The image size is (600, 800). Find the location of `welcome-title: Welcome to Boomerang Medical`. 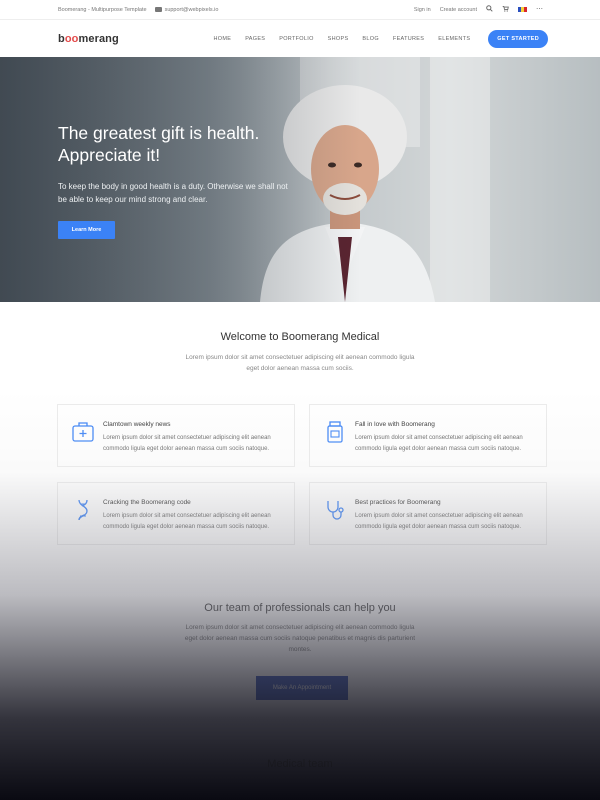

welcome-title: Welcome to Boomerang Medical is located at coordinates (300, 337).